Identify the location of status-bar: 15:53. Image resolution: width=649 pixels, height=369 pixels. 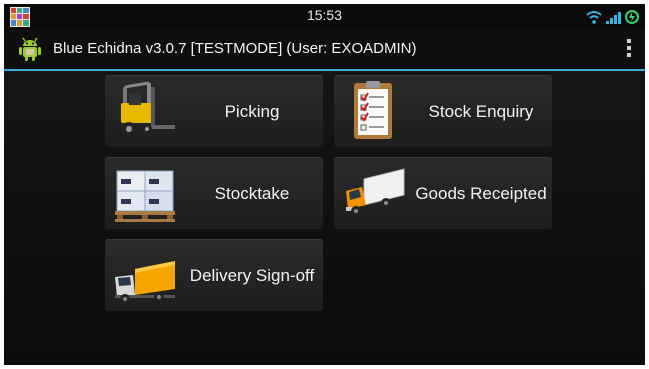
(324, 16).